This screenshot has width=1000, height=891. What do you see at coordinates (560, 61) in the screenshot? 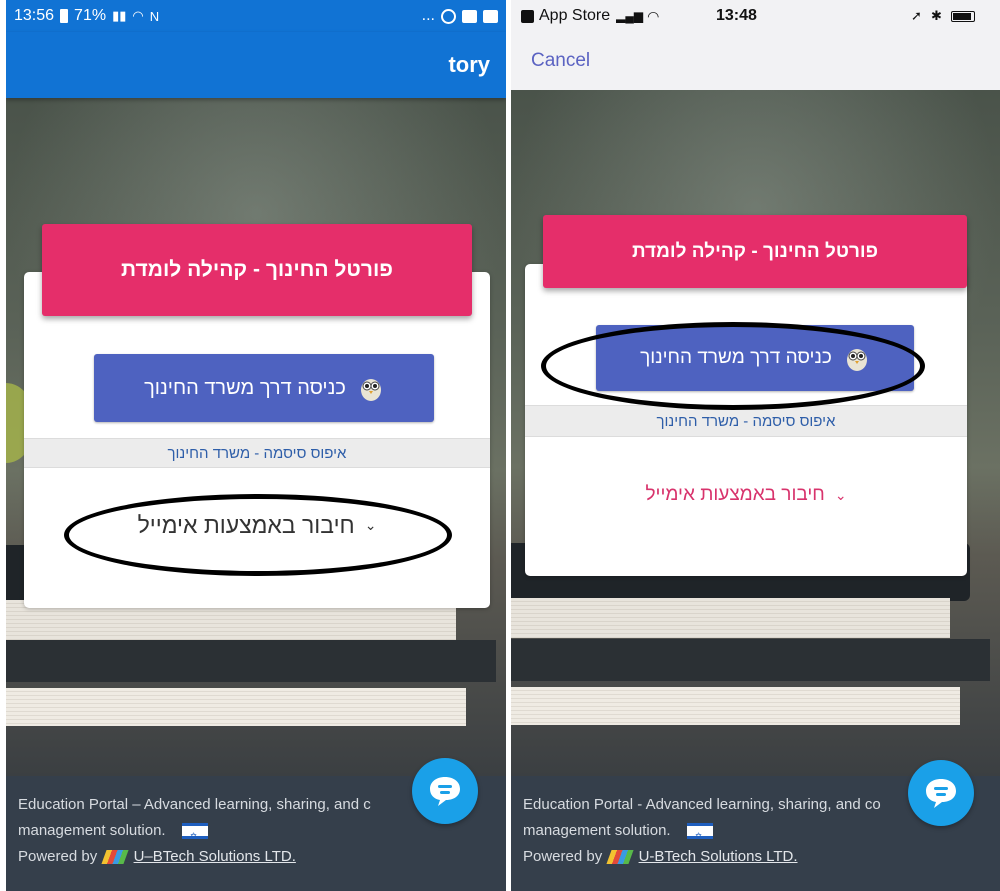
I see `cancel-button: Cancel` at bounding box center [560, 61].